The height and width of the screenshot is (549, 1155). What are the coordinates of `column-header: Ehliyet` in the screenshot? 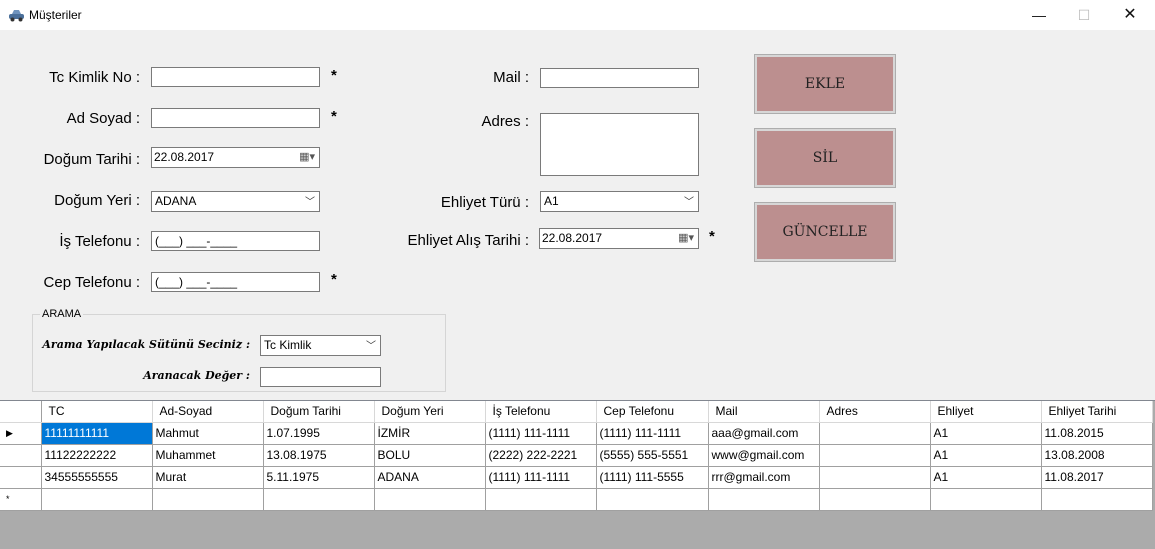 It's located at (986, 412).